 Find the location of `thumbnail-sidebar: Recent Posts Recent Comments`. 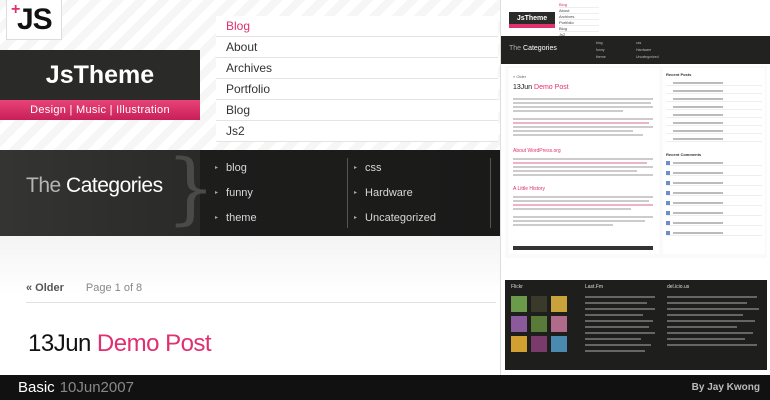

thumbnail-sidebar: Recent Posts Recent Comments is located at coordinates (714, 161).